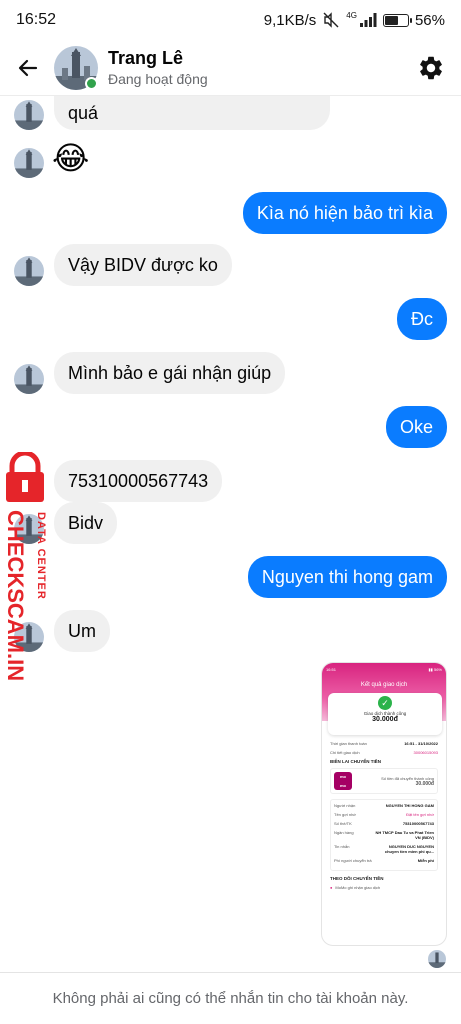  What do you see at coordinates (86, 523) in the screenshot?
I see `message-bubble-incoming: Bidv` at bounding box center [86, 523].